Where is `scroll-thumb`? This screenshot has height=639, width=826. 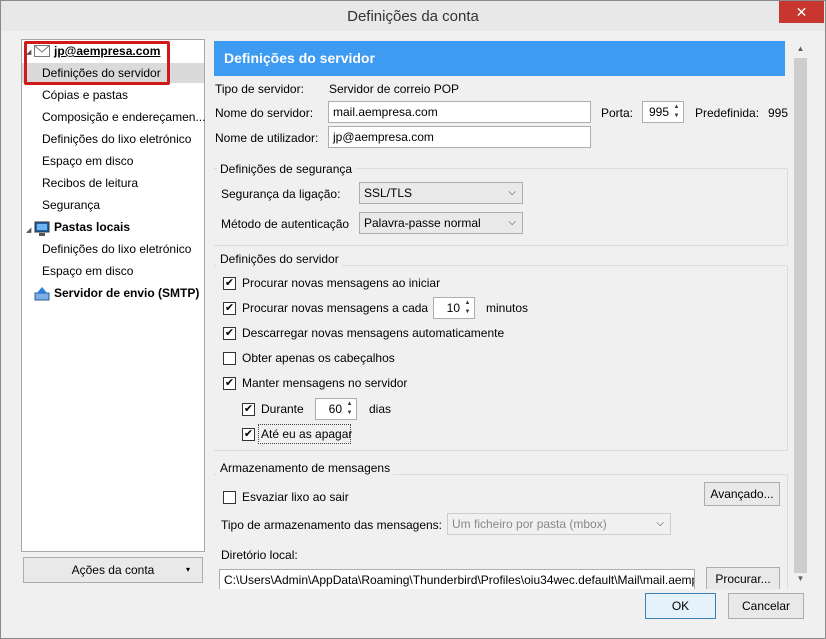
scroll-thumb is located at coordinates (800, 315).